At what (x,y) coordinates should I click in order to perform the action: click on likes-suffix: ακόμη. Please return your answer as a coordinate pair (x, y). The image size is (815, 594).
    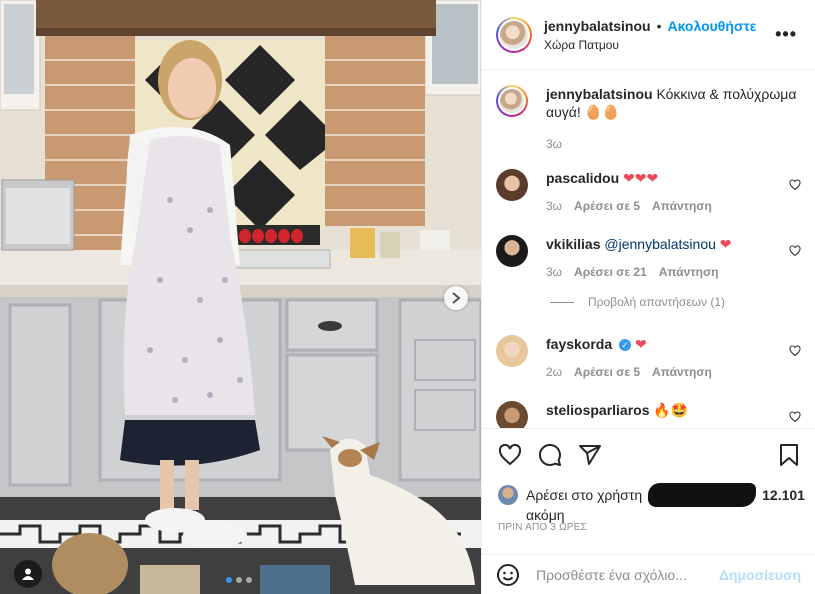
    Looking at the image, I should click on (545, 515).